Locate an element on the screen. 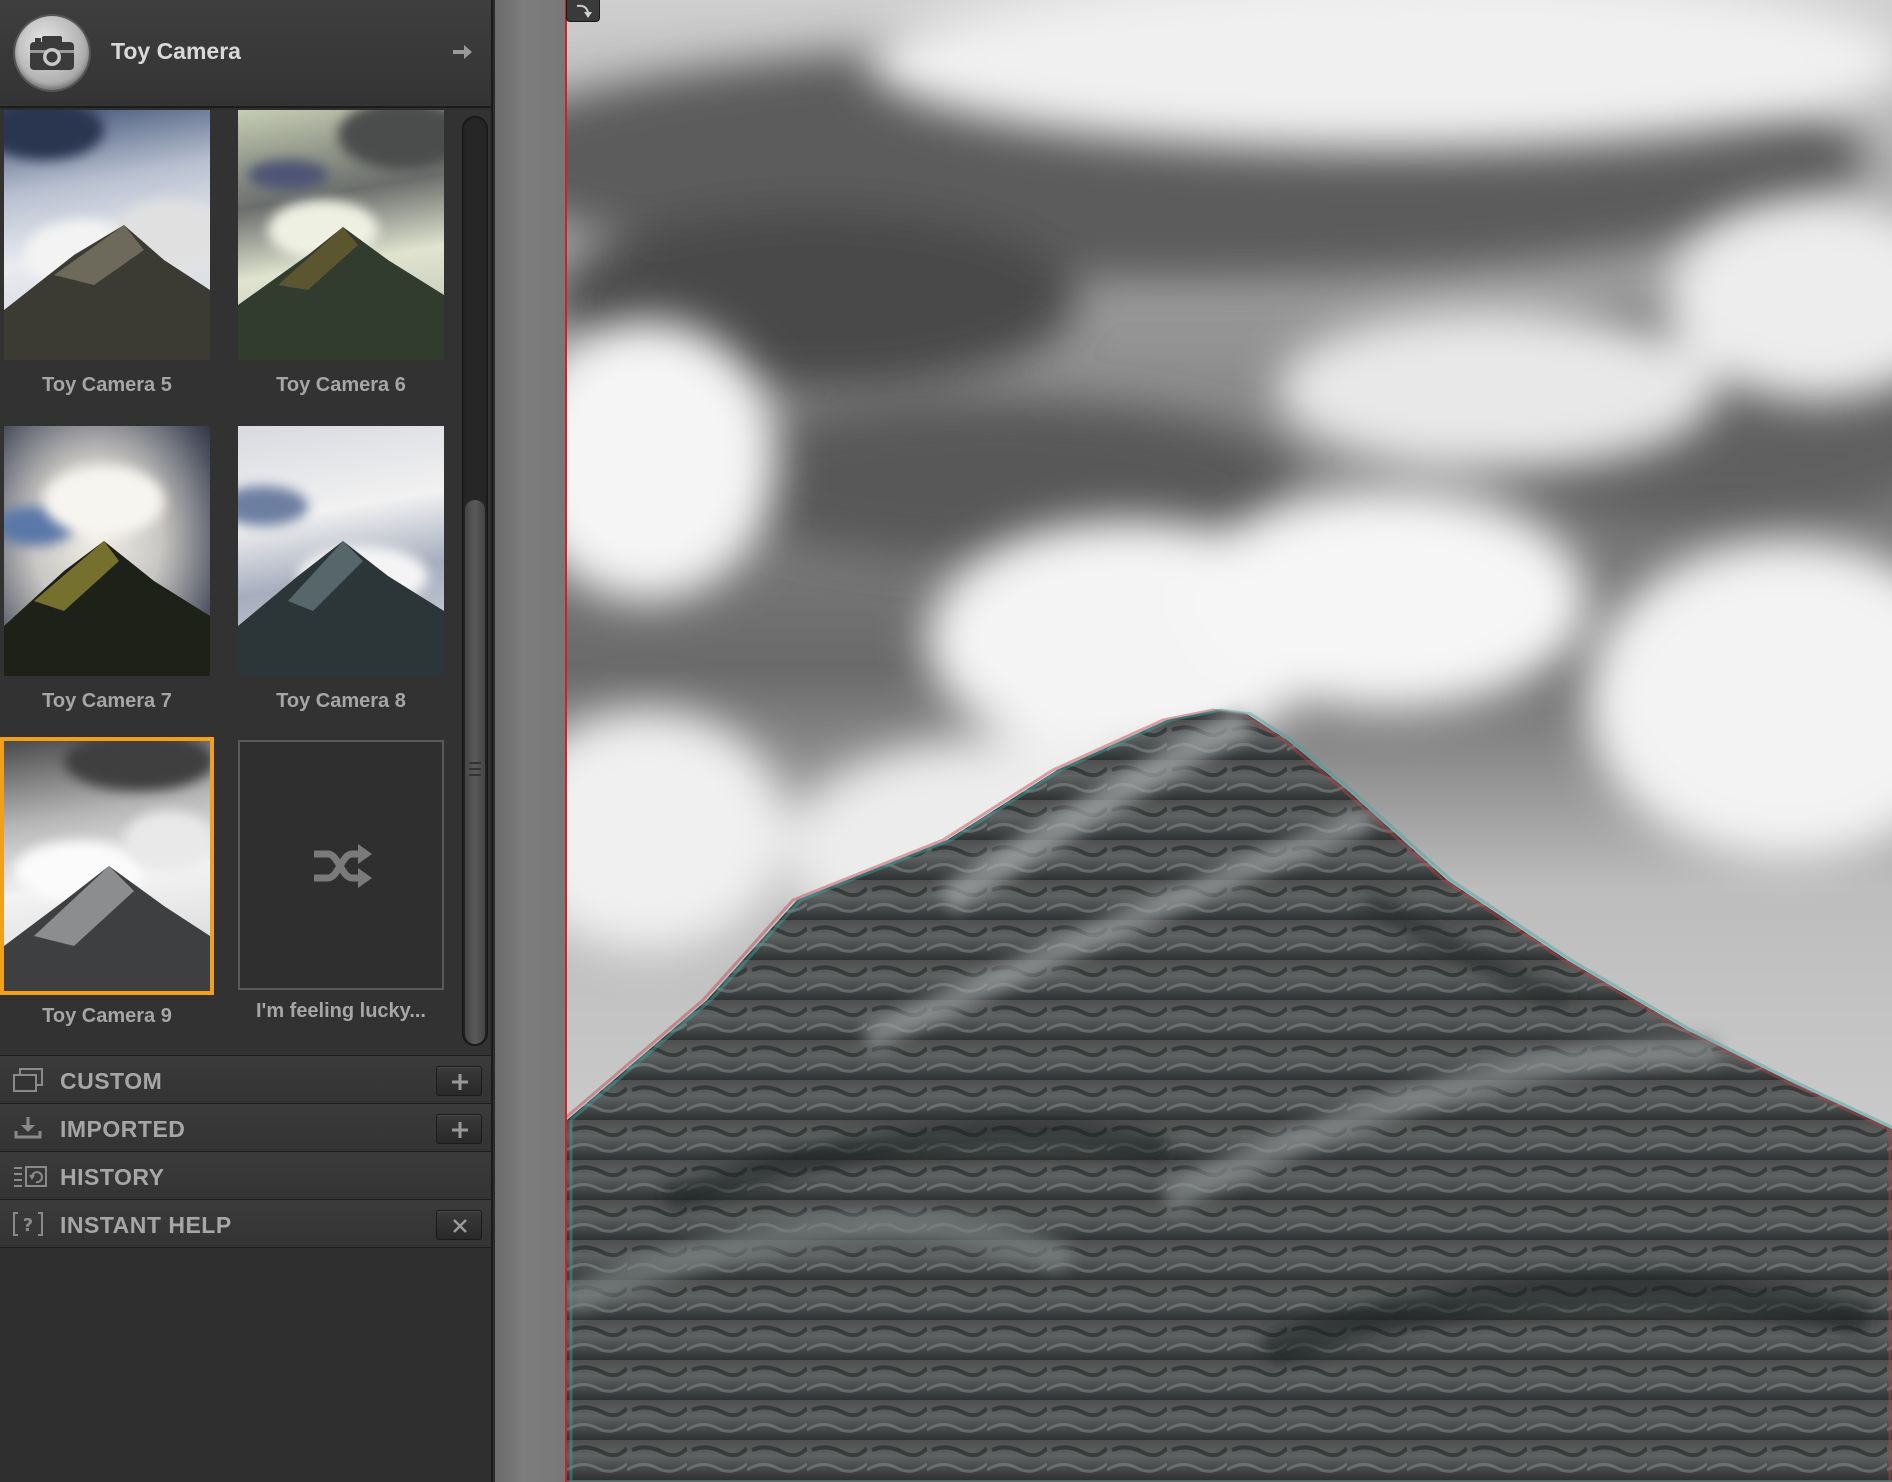  help-content-area is located at coordinates (245, 1364).